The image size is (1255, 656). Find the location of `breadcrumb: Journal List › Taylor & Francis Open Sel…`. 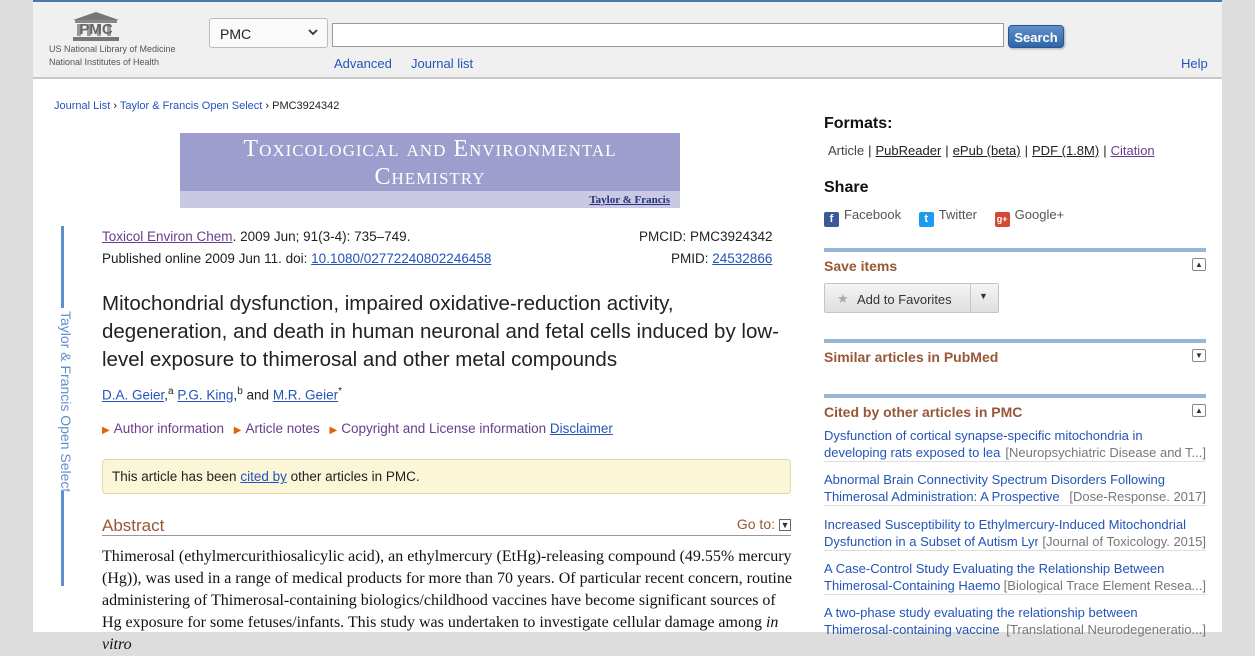

breadcrumb: Journal List › Taylor & Francis Open Sel… is located at coordinates (196, 106).